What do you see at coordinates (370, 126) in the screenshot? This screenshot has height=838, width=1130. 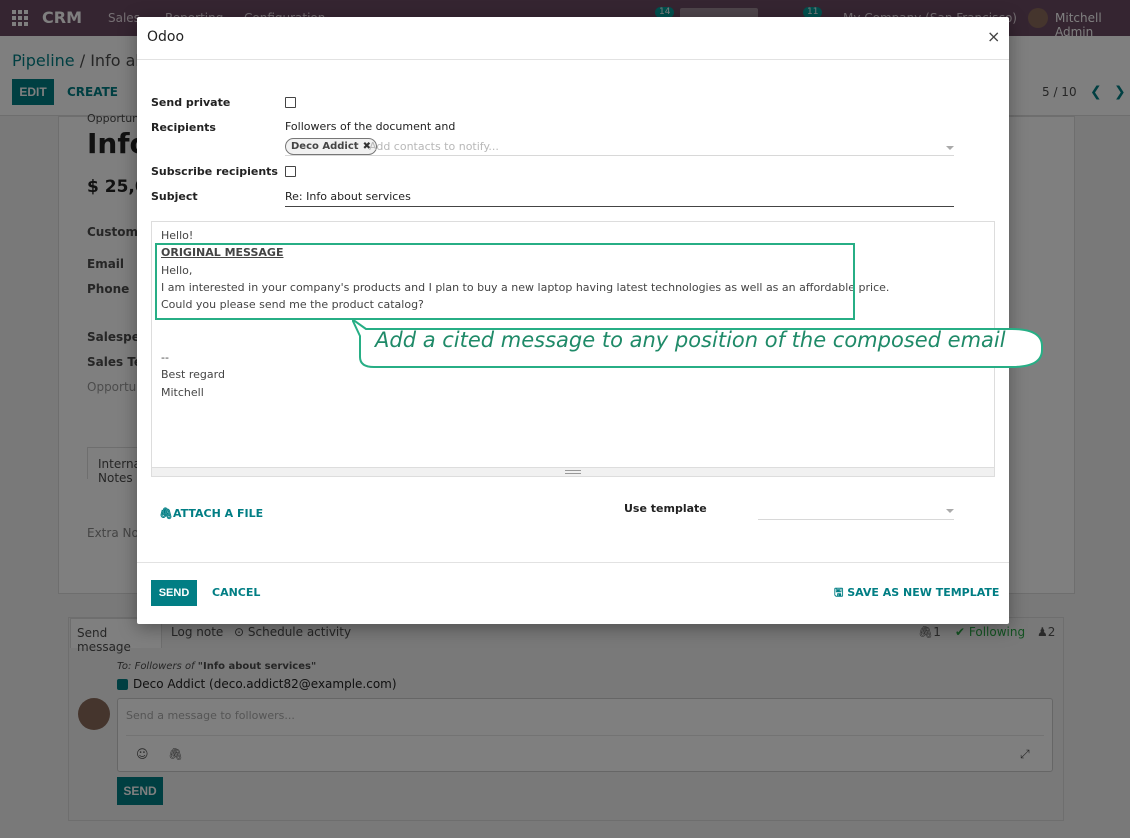 I see `recipients-prefix: Followers of the document and` at bounding box center [370, 126].